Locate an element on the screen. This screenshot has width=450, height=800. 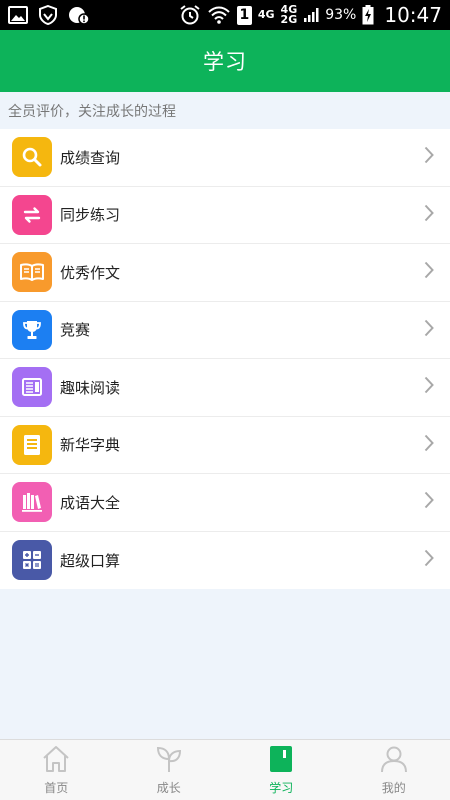
menu-item-label: 成绩查询 is located at coordinates (90, 157).